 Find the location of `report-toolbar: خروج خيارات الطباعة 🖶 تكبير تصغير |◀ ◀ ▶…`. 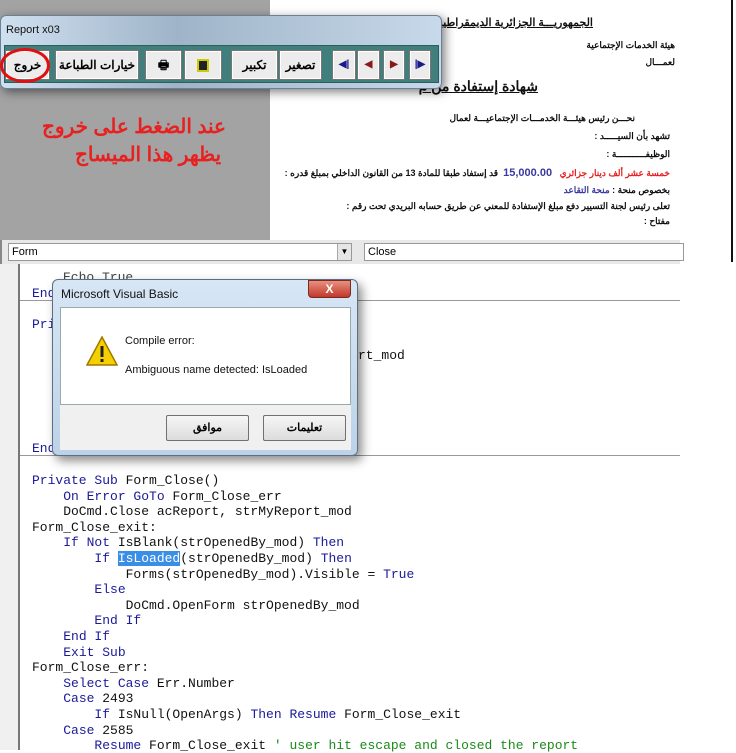

report-toolbar: خروج خيارات الطباعة 🖶 تكبير تصغير |◀ ◀ ▶… is located at coordinates (221, 64).